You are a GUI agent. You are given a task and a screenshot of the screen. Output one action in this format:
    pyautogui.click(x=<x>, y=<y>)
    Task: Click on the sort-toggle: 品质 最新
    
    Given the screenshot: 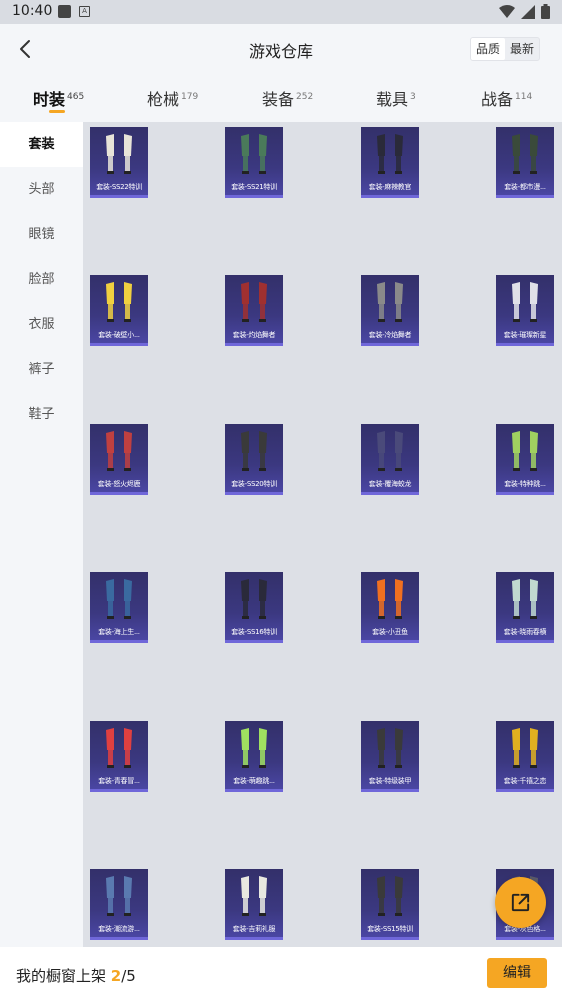 What is the action you would take?
    pyautogui.click(x=504, y=49)
    